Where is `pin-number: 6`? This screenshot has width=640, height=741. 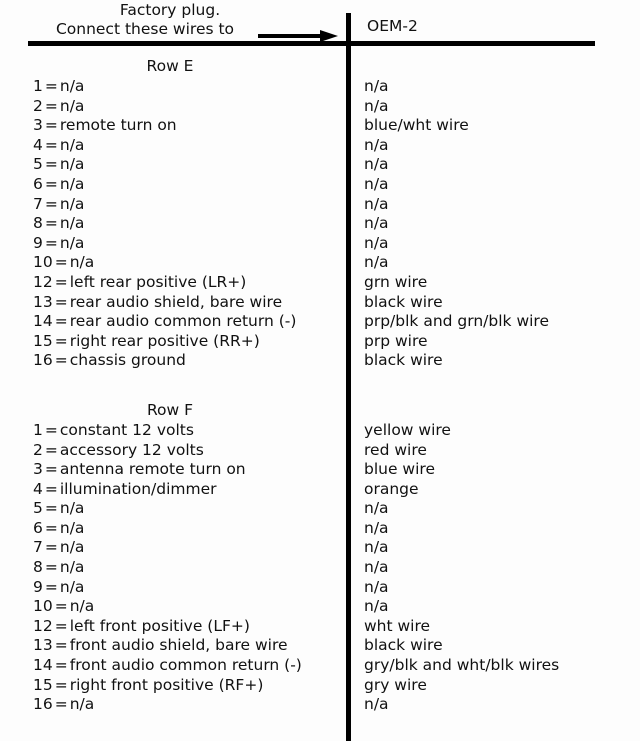
pin-number: 6 is located at coordinates (38, 527).